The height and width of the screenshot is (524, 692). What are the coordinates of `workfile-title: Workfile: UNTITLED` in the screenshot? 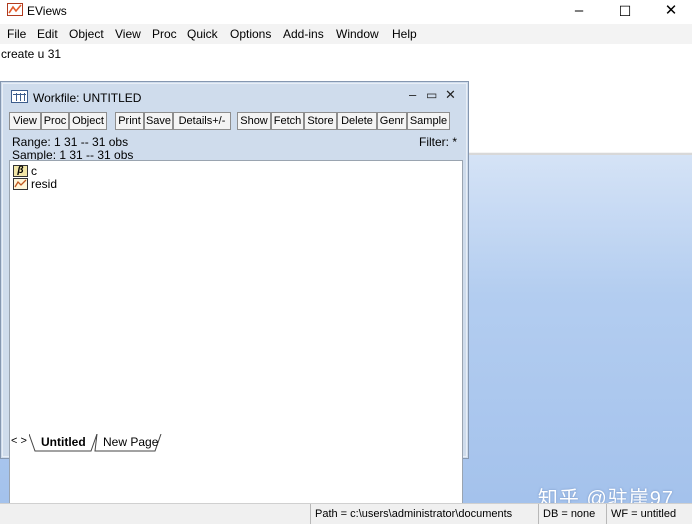 It's located at (87, 98).